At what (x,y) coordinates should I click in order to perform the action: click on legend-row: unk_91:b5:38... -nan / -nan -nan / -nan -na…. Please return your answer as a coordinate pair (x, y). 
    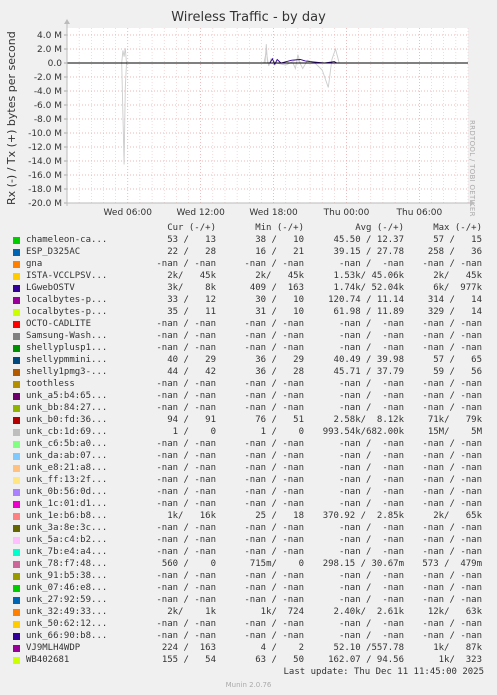
    Looking at the image, I should click on (252, 576).